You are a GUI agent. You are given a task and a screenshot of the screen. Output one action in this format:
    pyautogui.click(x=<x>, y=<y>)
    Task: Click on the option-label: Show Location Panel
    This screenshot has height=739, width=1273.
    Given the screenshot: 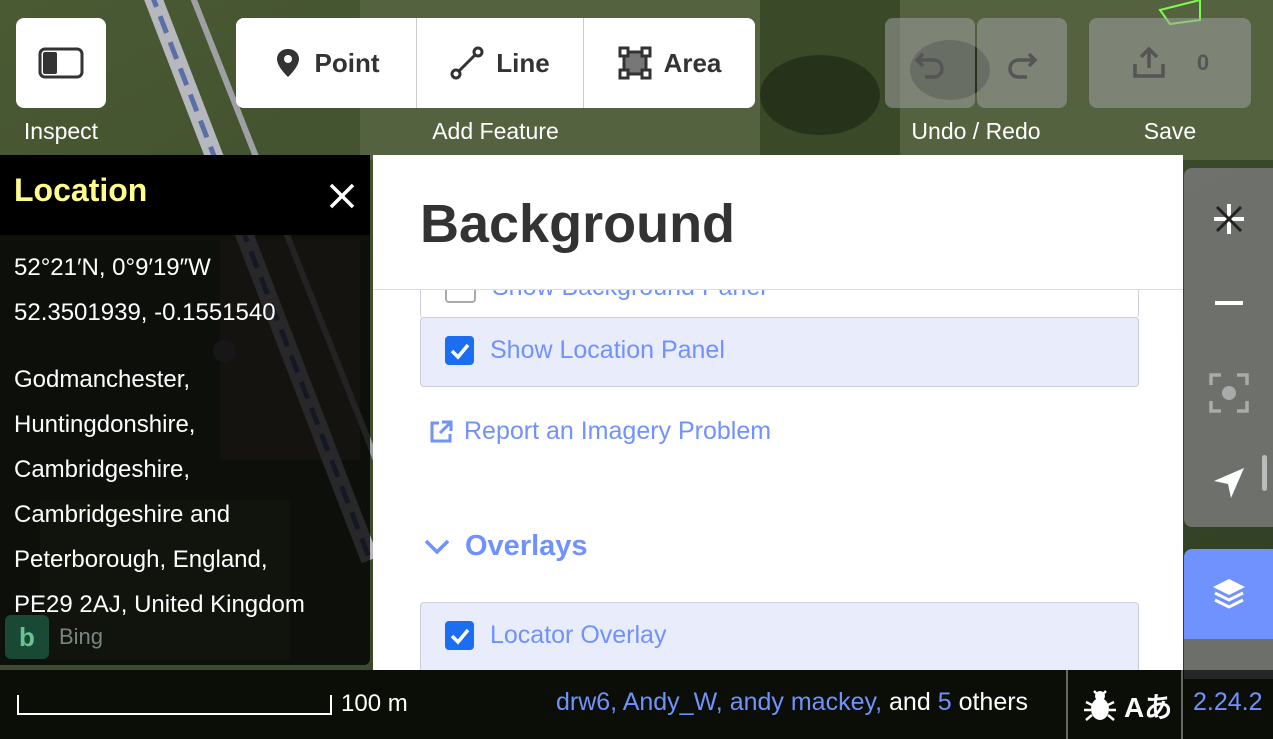 What is the action you would take?
    pyautogui.click(x=607, y=350)
    